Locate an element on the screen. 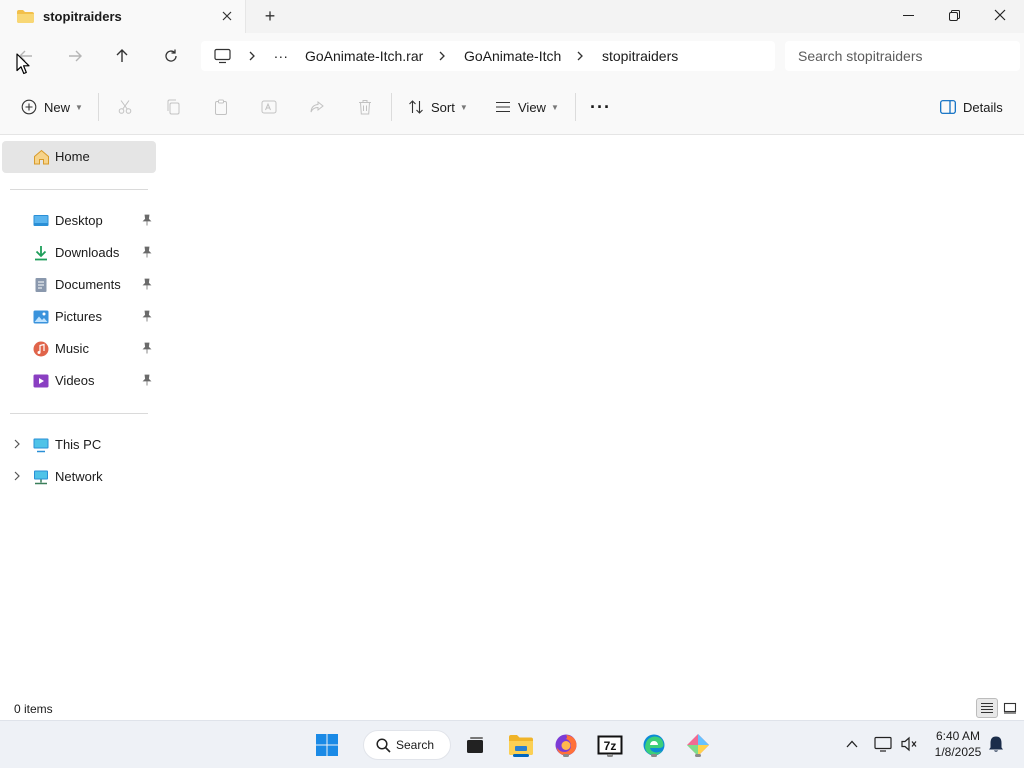 Image resolution: width=1024 pixels, height=768 pixels. close-tab-button is located at coordinates (227, 16).